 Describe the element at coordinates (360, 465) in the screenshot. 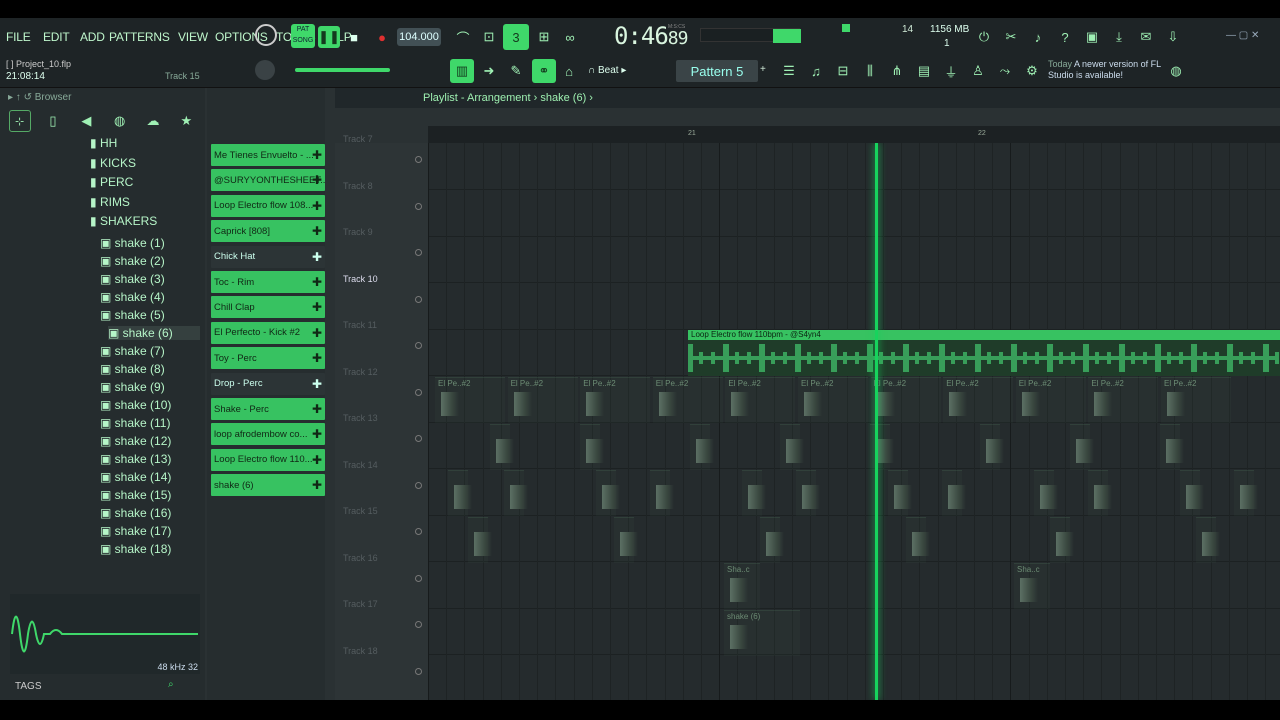

I see `track-label: Track 14` at that location.